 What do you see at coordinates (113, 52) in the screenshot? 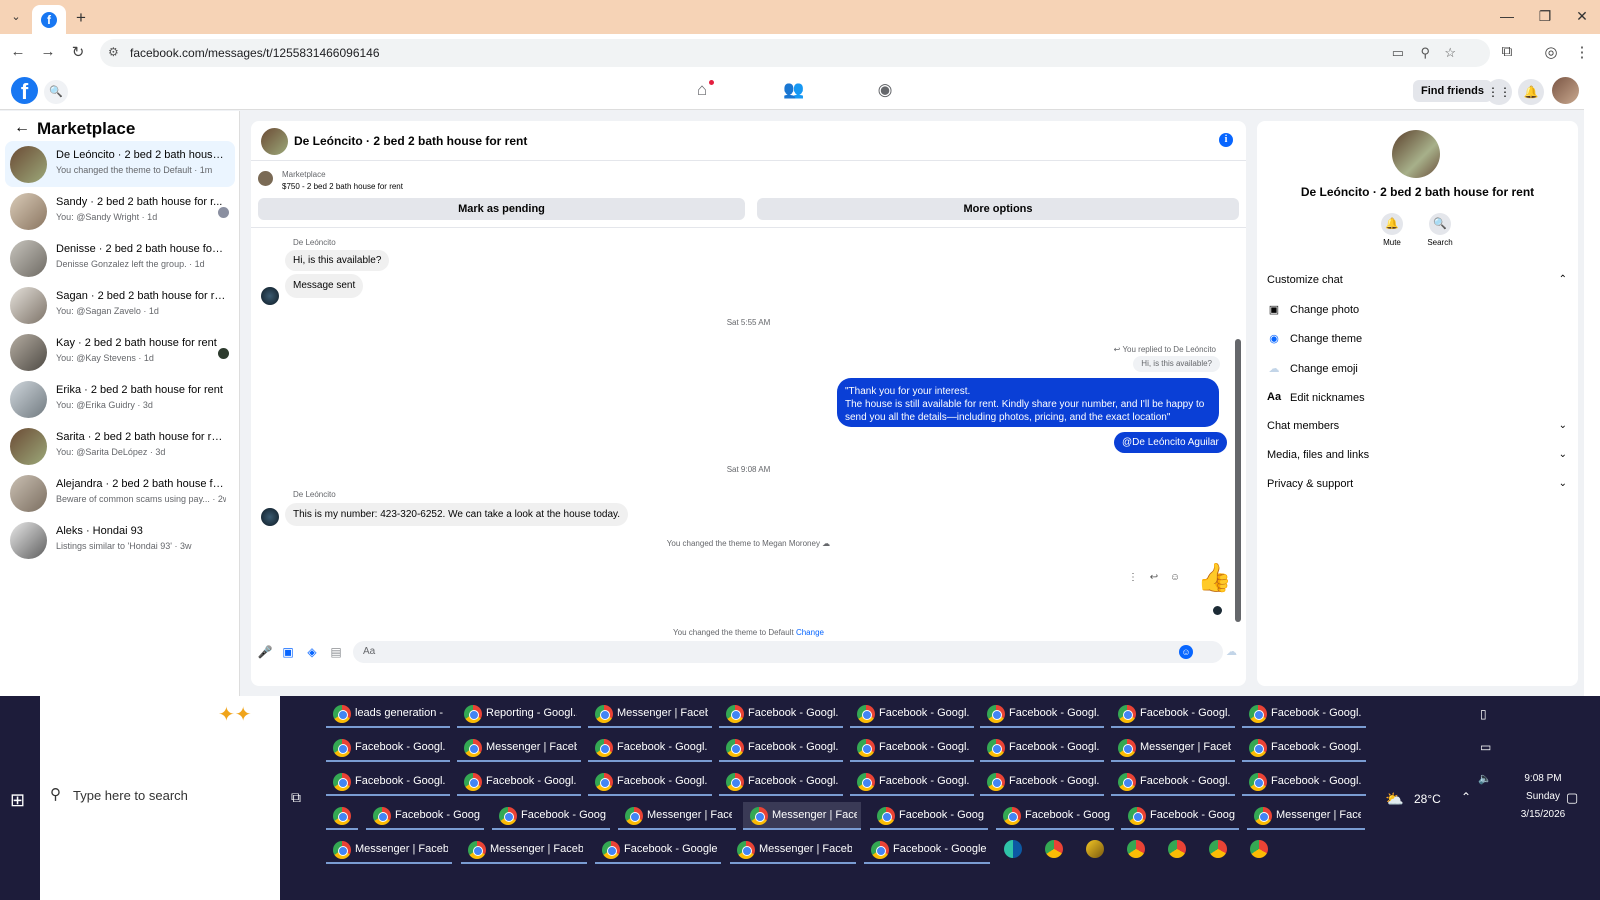
I see `site-settings-icon: ⚙` at bounding box center [113, 52].